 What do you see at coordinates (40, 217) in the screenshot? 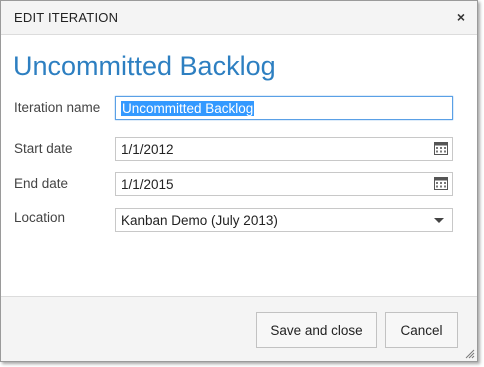
I see `location-label: Location` at bounding box center [40, 217].